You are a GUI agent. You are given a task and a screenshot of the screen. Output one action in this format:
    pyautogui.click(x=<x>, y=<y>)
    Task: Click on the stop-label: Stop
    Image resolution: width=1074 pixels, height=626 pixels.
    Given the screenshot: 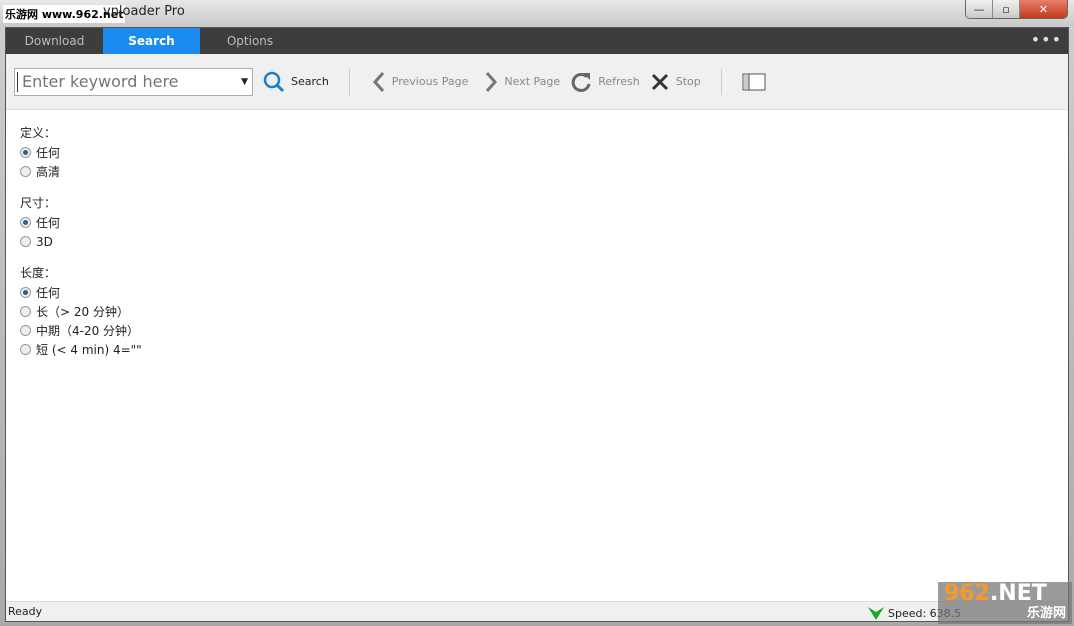 What is the action you would take?
    pyautogui.click(x=688, y=81)
    